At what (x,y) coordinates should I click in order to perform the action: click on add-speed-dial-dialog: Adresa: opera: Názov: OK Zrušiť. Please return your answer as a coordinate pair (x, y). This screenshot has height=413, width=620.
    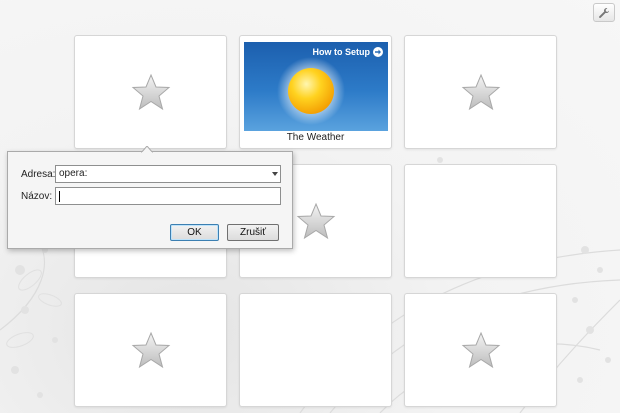
    Looking at the image, I should click on (150, 200).